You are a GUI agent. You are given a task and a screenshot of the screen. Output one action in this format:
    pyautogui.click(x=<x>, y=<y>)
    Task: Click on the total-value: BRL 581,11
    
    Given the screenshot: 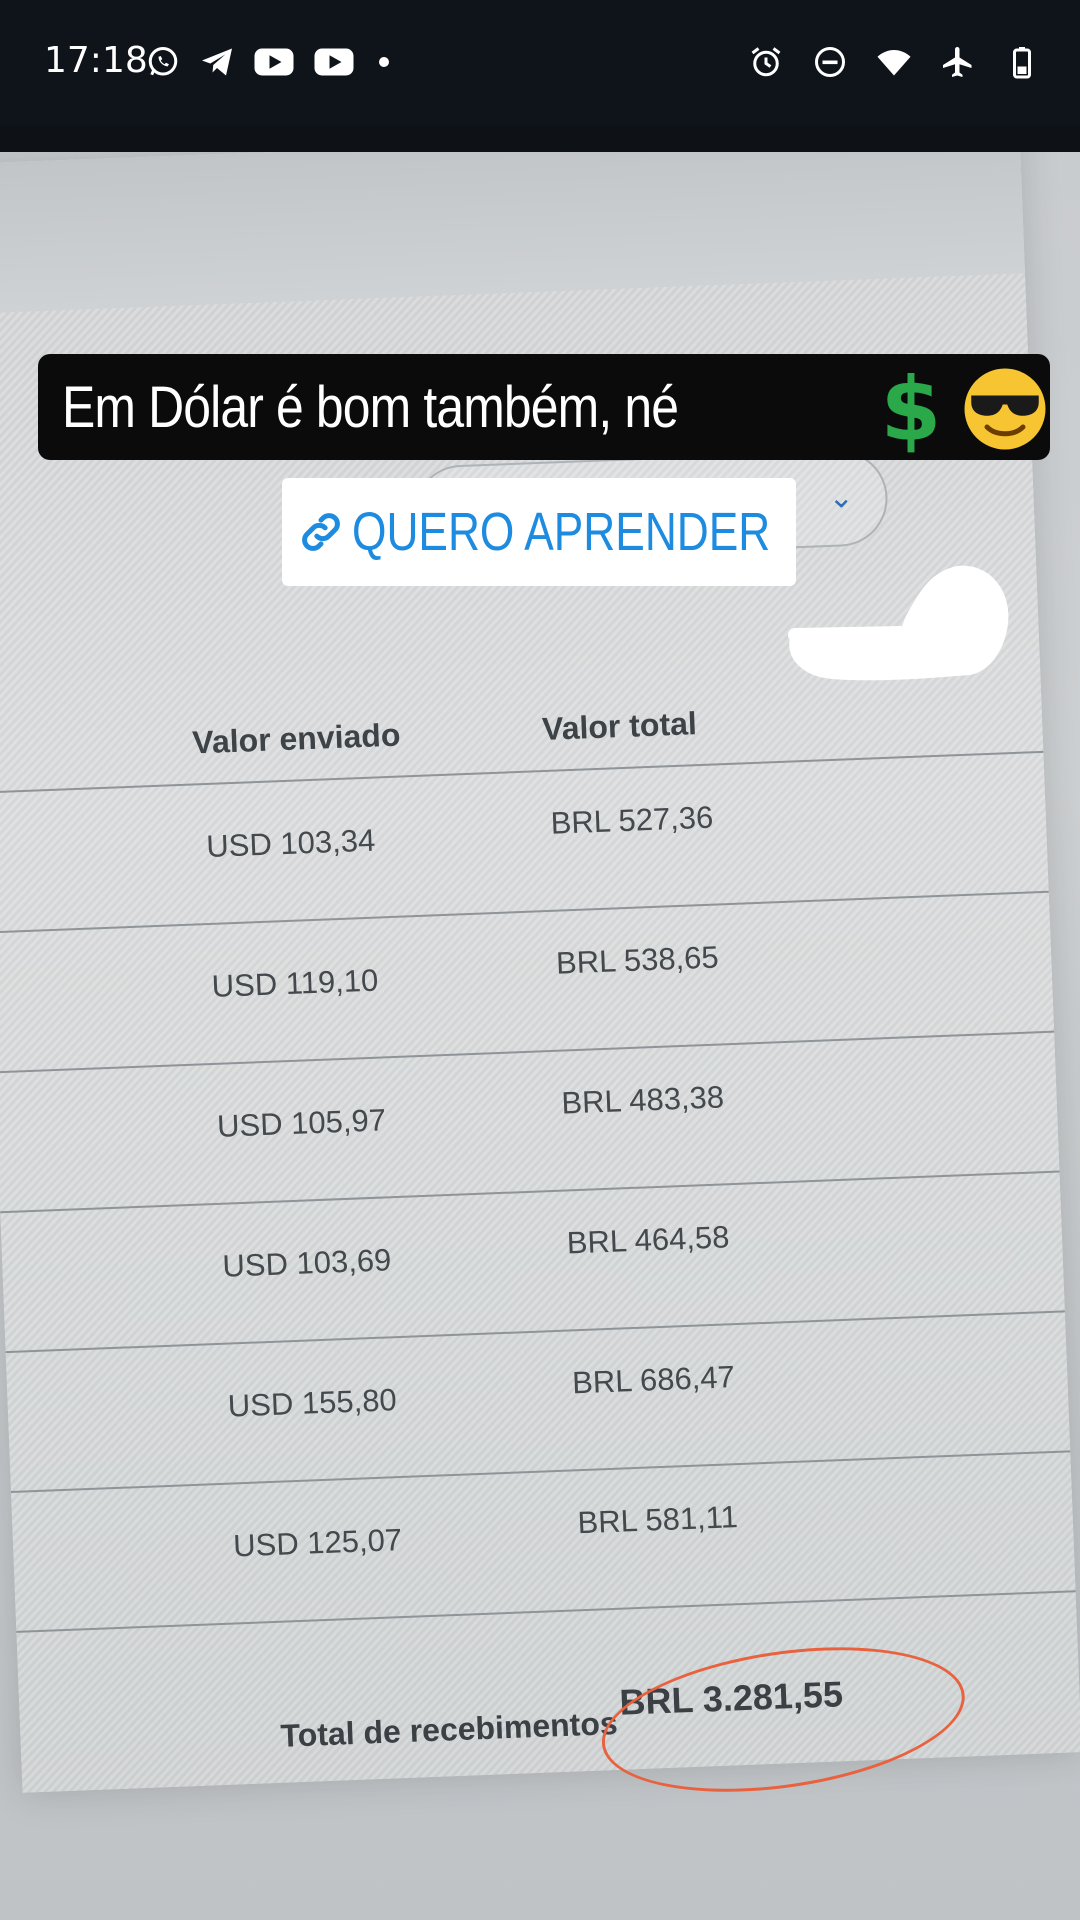 What is the action you would take?
    pyautogui.click(x=657, y=1520)
    